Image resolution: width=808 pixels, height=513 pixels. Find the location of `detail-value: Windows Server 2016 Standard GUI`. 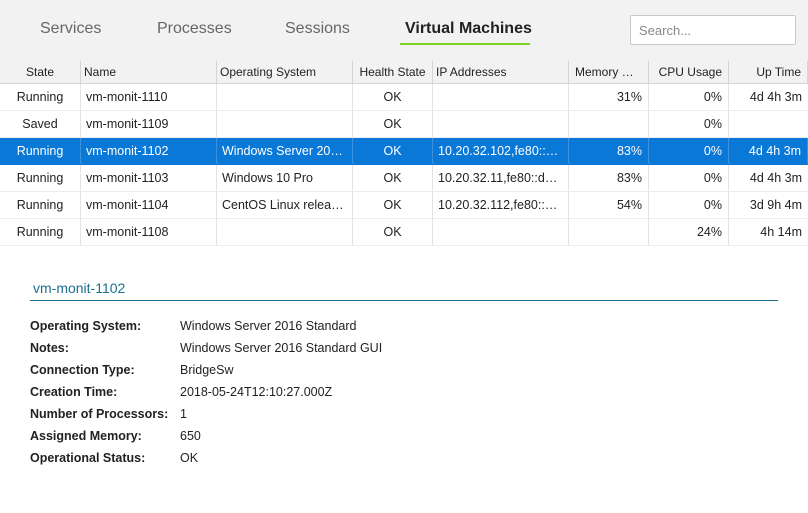

detail-value: Windows Server 2016 Standard GUI is located at coordinates (281, 348).